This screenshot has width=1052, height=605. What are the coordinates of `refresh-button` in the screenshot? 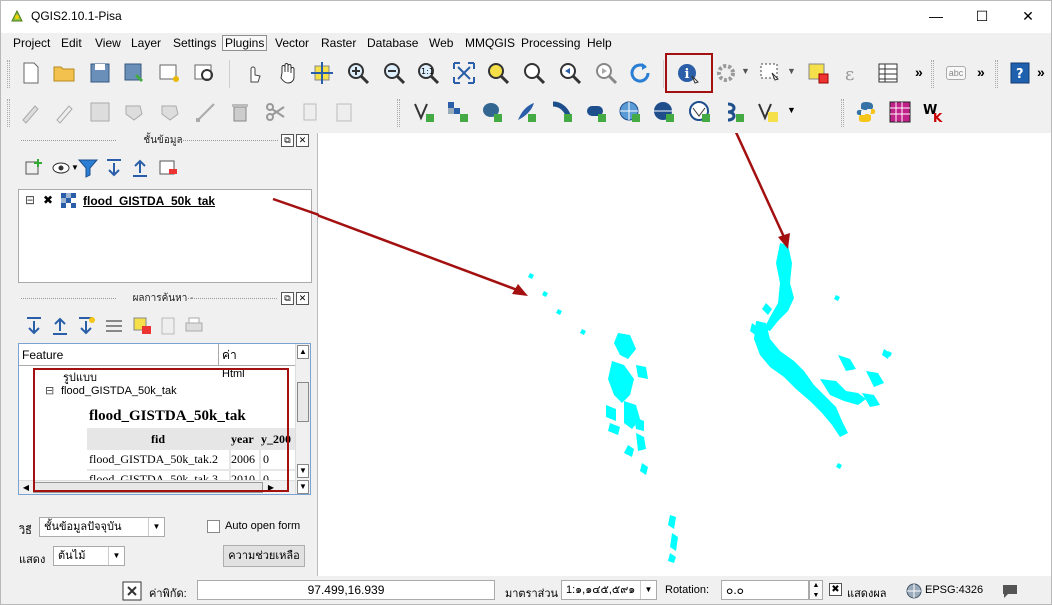 It's located at (640, 73).